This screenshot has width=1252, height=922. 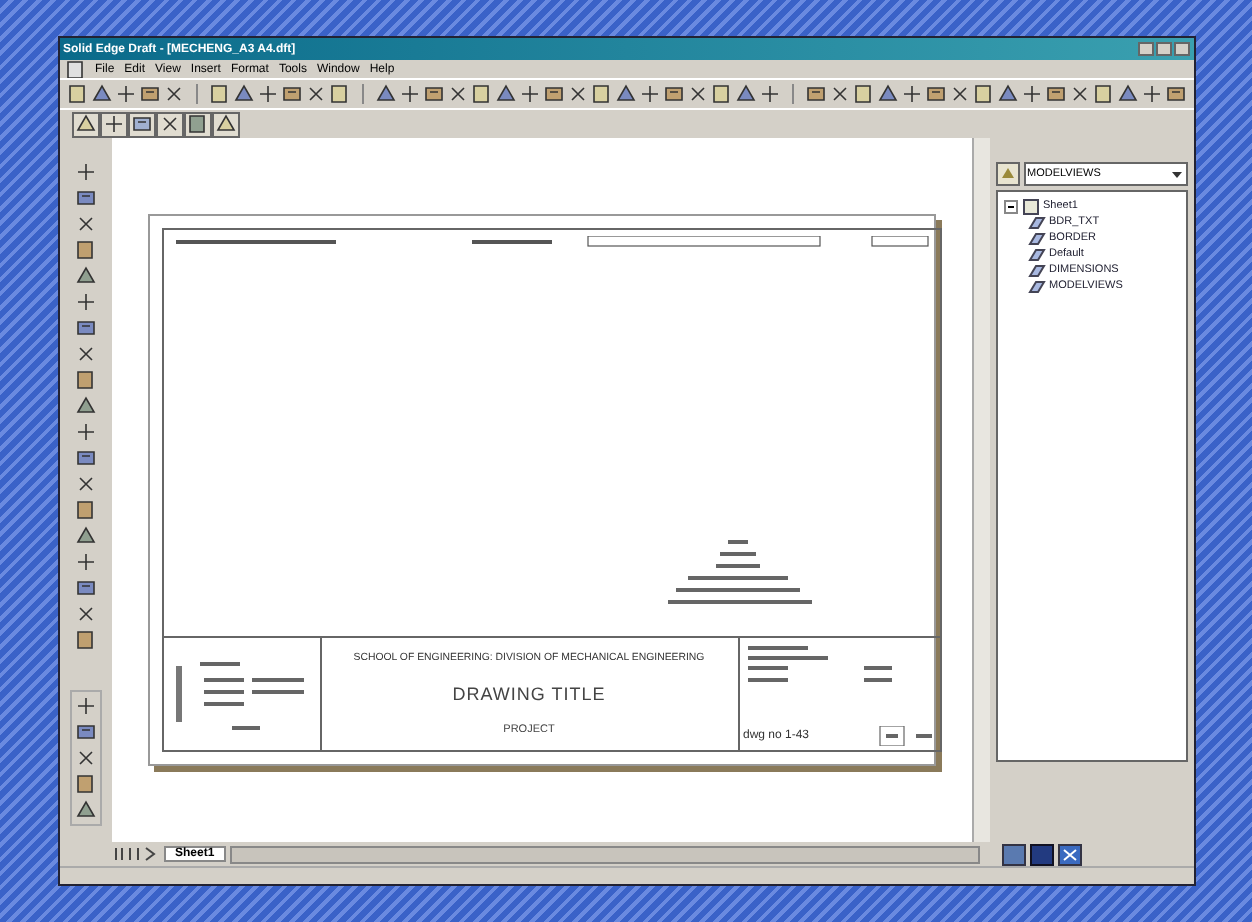 I want to click on tab-navigation-icon, so click(x=135, y=854).